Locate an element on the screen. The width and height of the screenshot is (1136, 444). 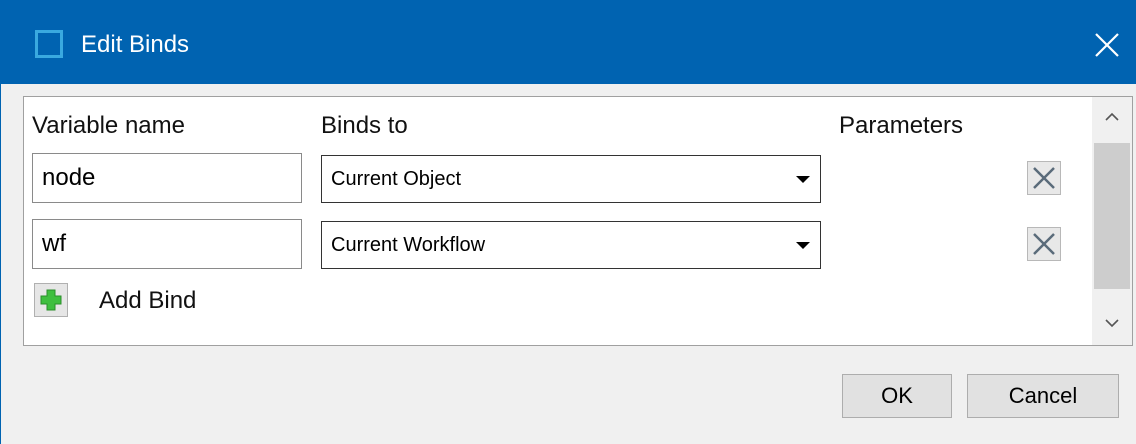
dialog-title: Edit Binds is located at coordinates (135, 44).